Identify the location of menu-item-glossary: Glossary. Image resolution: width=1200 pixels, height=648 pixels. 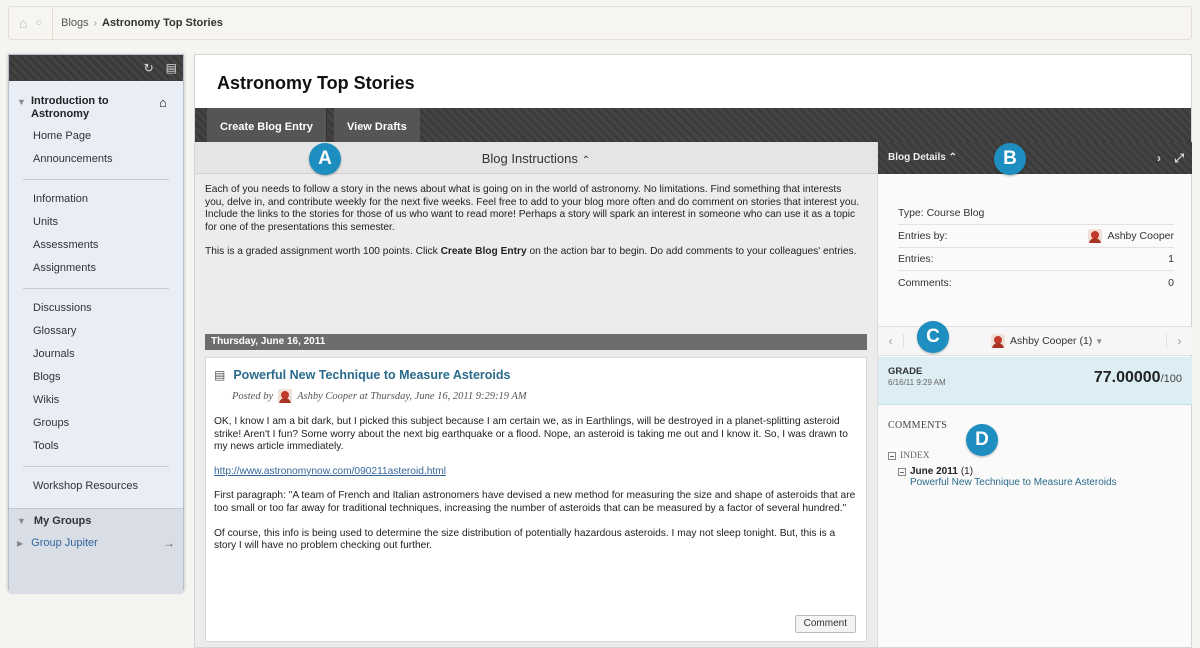
(96, 331).